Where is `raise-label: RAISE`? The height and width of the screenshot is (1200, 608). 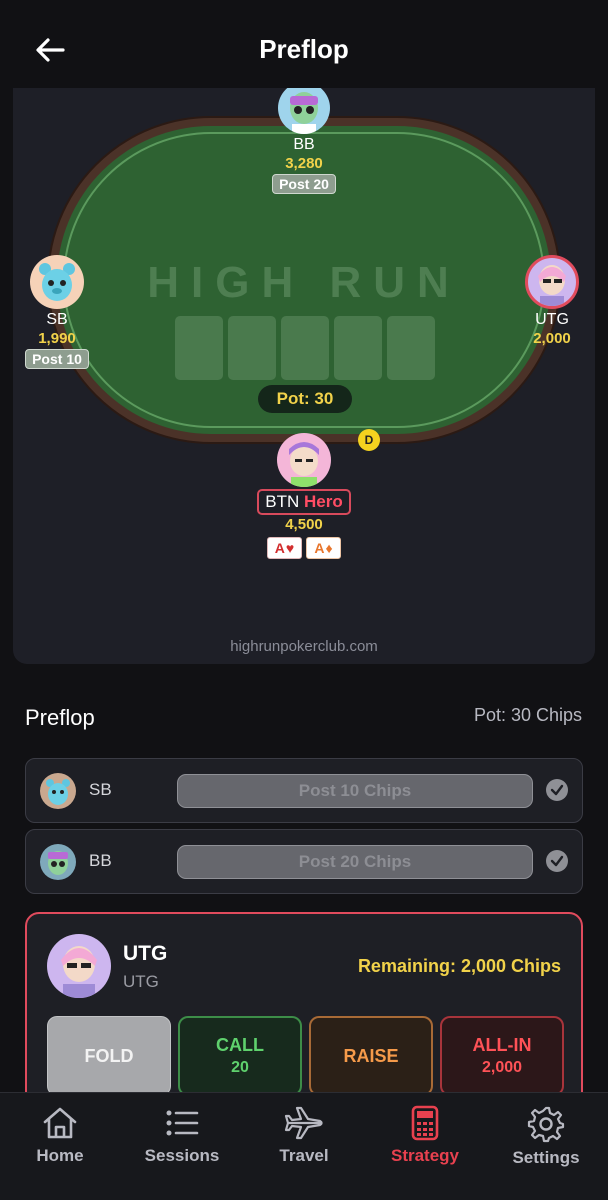 raise-label: RAISE is located at coordinates (371, 1055).